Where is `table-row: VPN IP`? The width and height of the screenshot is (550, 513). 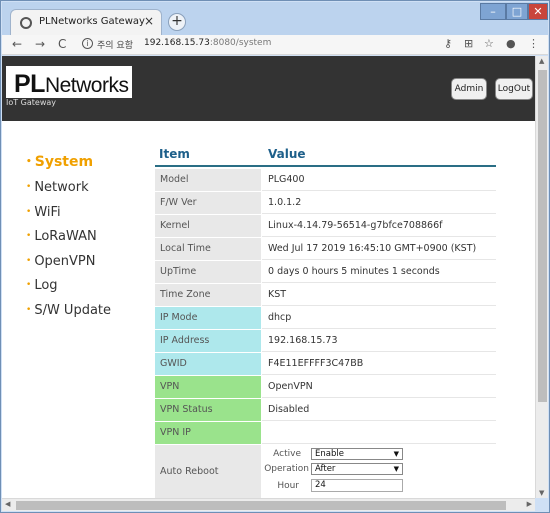
table-row: VPN IP is located at coordinates (325, 433).